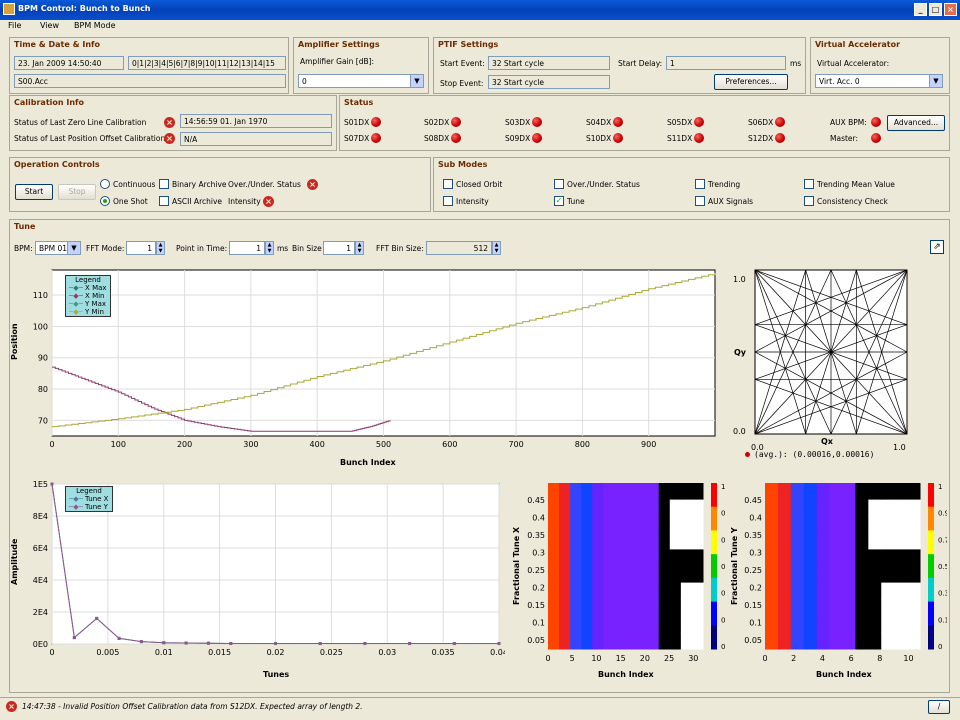 The height and width of the screenshot is (720, 960). What do you see at coordinates (559, 184) in the screenshot?
I see `overunder-checkbox` at bounding box center [559, 184].